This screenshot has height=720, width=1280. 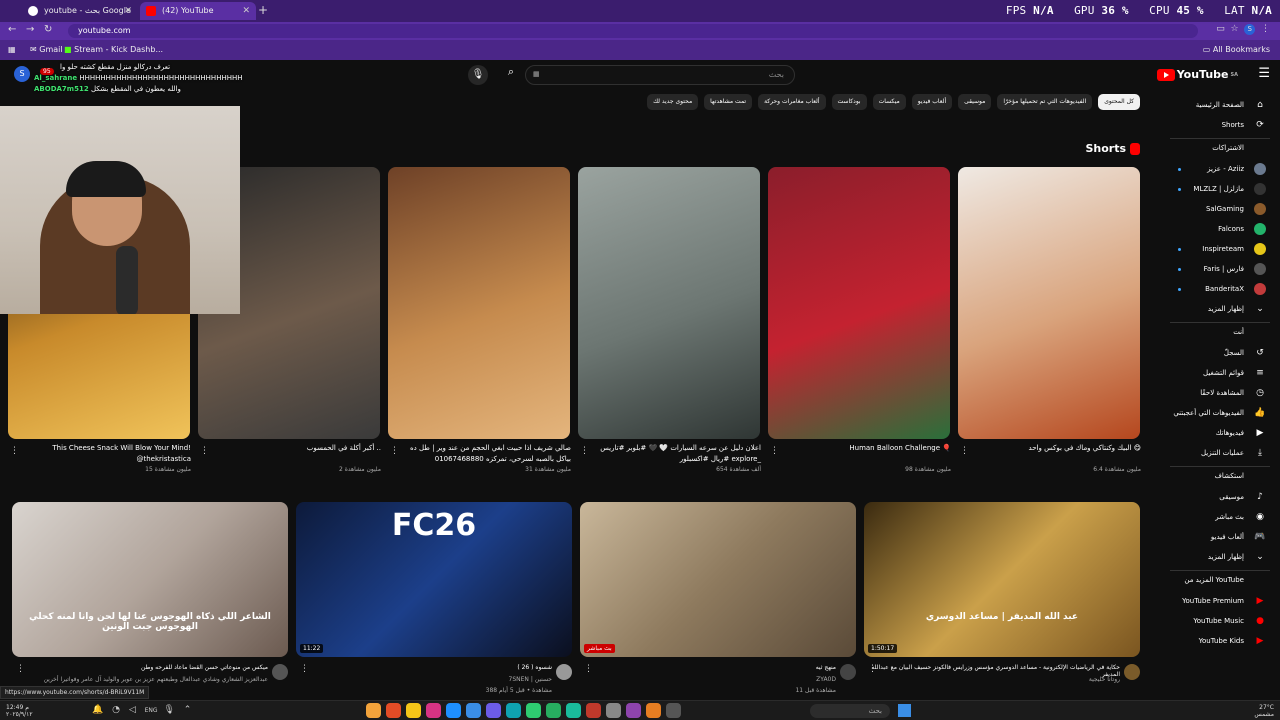 I want to click on bookmark-gmail: ✉ Gmail, so click(x=46, y=50).